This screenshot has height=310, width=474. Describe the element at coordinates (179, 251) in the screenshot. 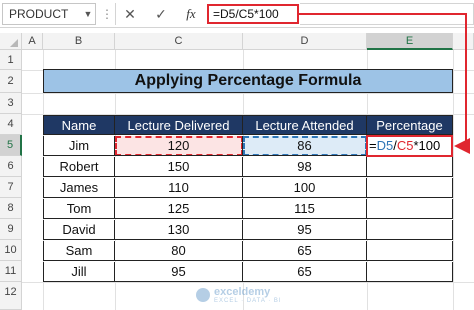

I see `cell-delivered: 80` at that location.